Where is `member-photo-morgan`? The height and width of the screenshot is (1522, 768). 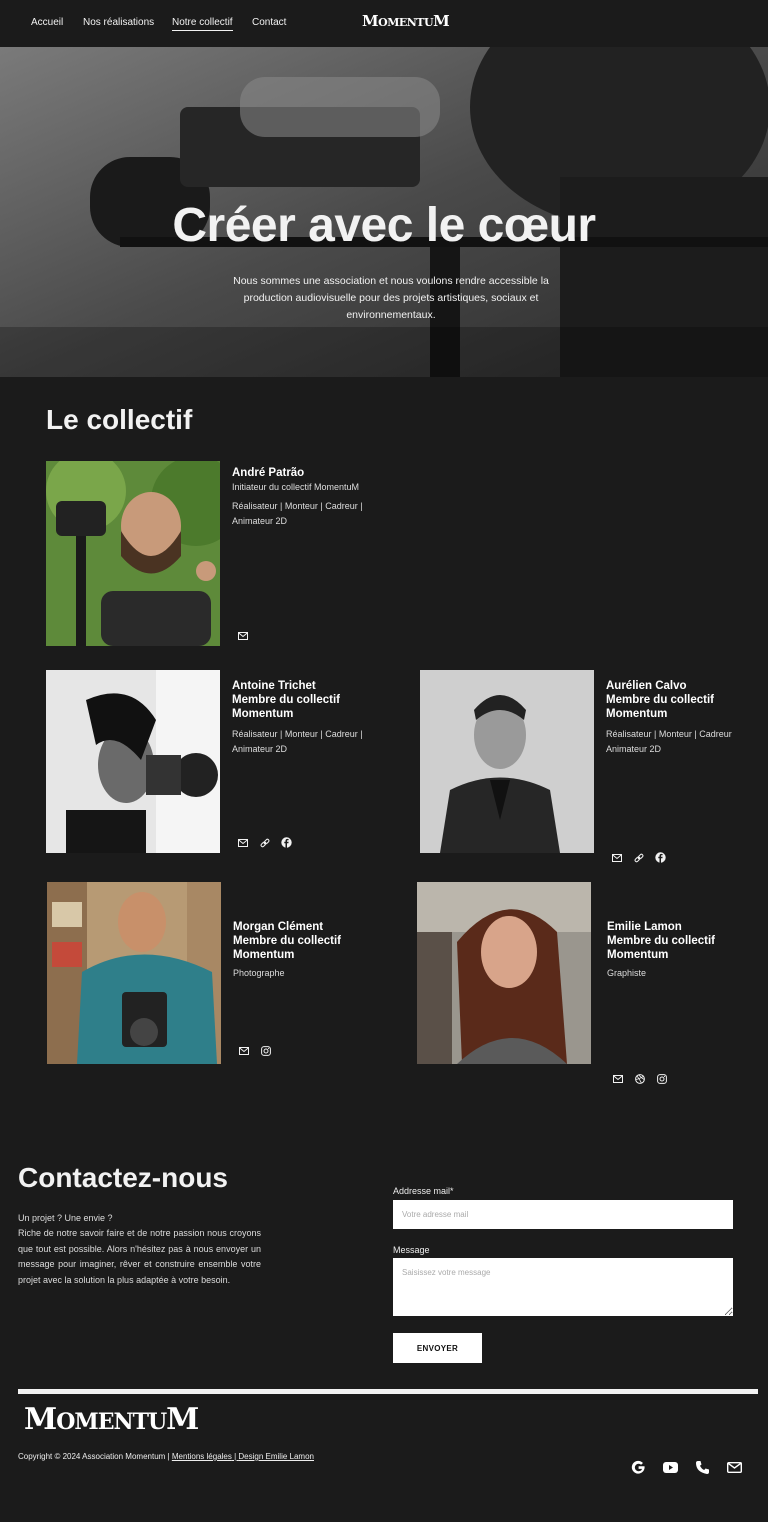
member-photo-morgan is located at coordinates (134, 973).